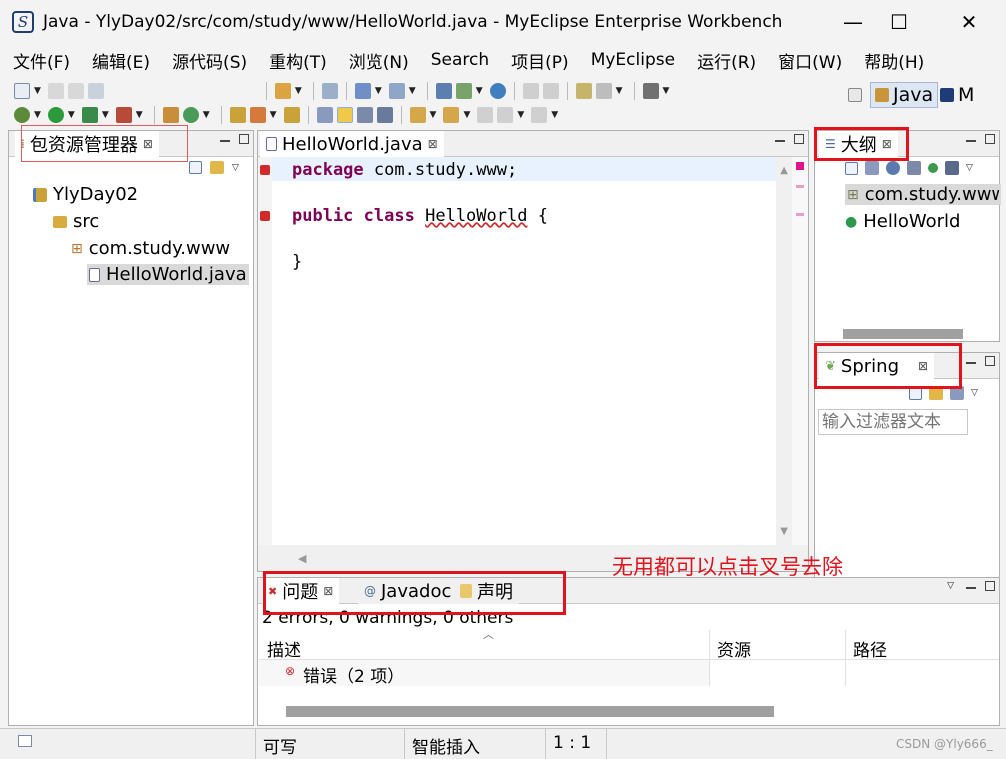 The width and height of the screenshot is (1006, 759). What do you see at coordinates (603, 91) in the screenshot?
I see `settings-icon` at bounding box center [603, 91].